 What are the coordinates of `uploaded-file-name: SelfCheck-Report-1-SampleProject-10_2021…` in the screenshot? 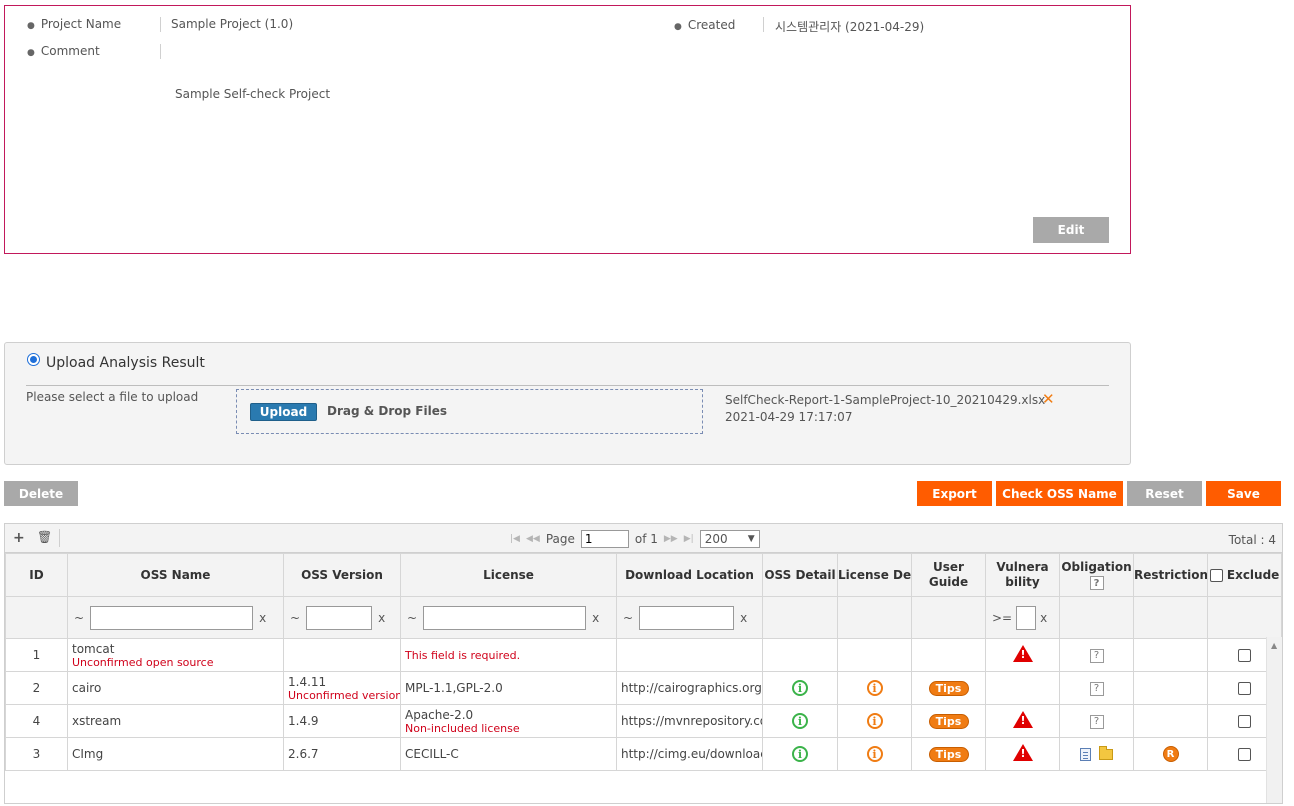 It's located at (885, 400).